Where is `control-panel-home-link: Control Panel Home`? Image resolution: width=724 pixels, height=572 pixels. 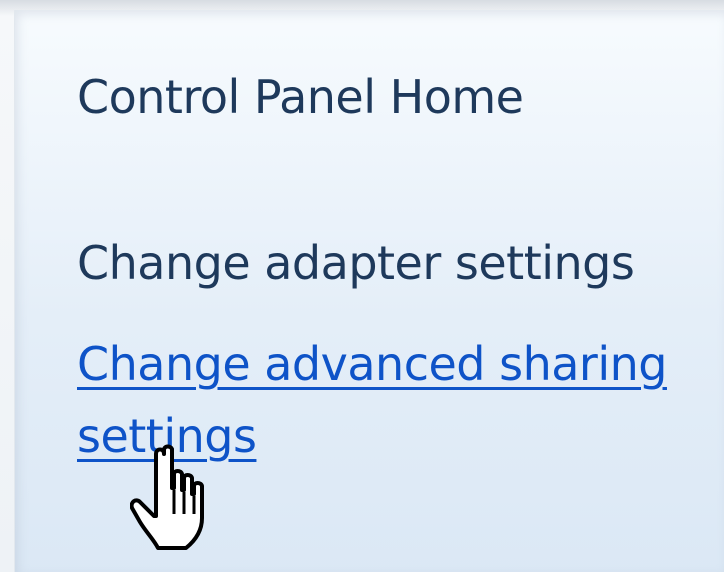
control-panel-home-link: Control Panel Home is located at coordinates (300, 97).